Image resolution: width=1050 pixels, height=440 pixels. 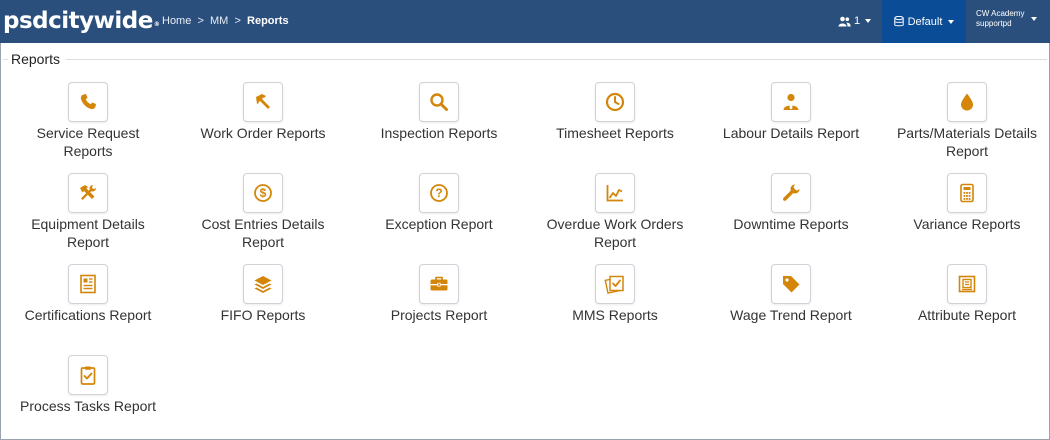 I want to click on breadcrumb: Home > MM > Reports, so click(x=225, y=21).